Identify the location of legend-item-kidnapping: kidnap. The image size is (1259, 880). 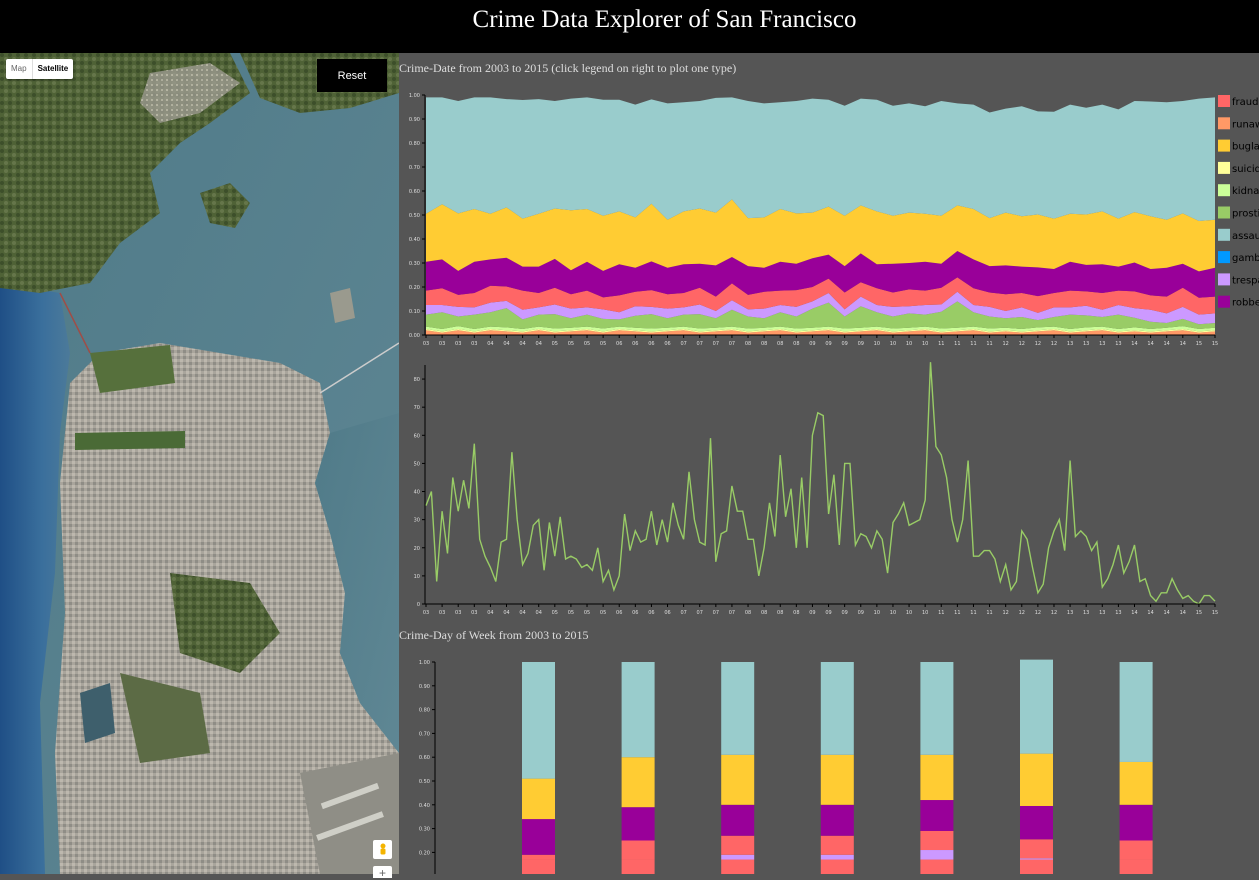
(1238, 190).